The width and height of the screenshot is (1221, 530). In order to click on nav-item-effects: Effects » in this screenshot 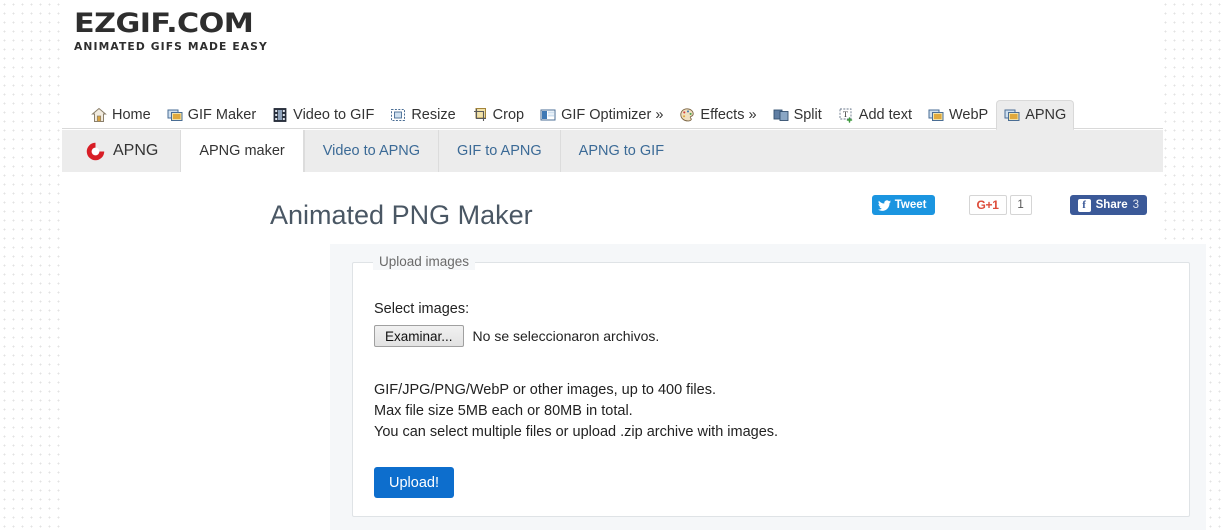, I will do `click(717, 114)`.